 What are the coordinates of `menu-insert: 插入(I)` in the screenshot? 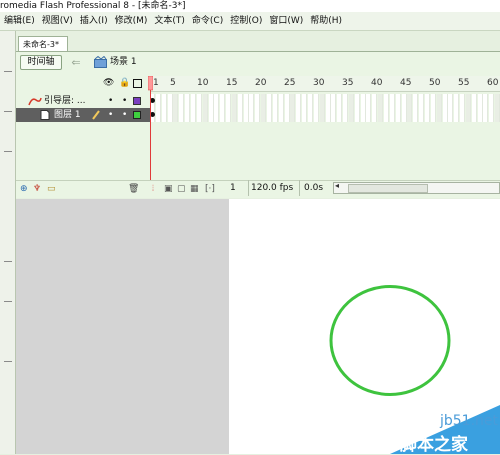 It's located at (93, 21).